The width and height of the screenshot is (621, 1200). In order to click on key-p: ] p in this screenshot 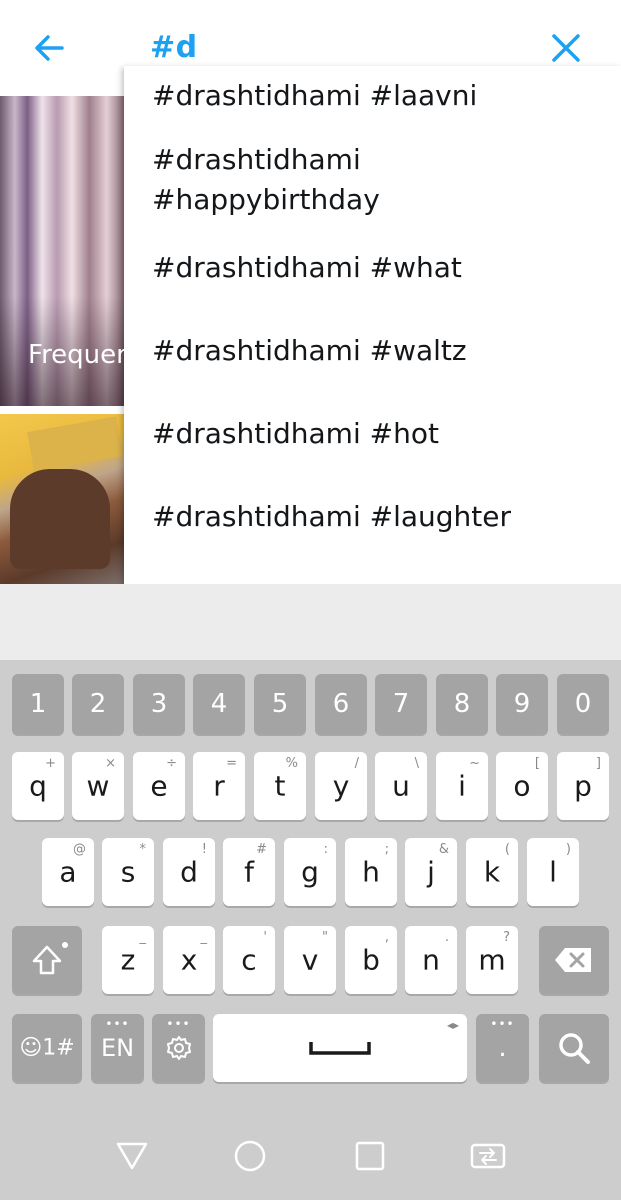, I will do `click(583, 786)`.